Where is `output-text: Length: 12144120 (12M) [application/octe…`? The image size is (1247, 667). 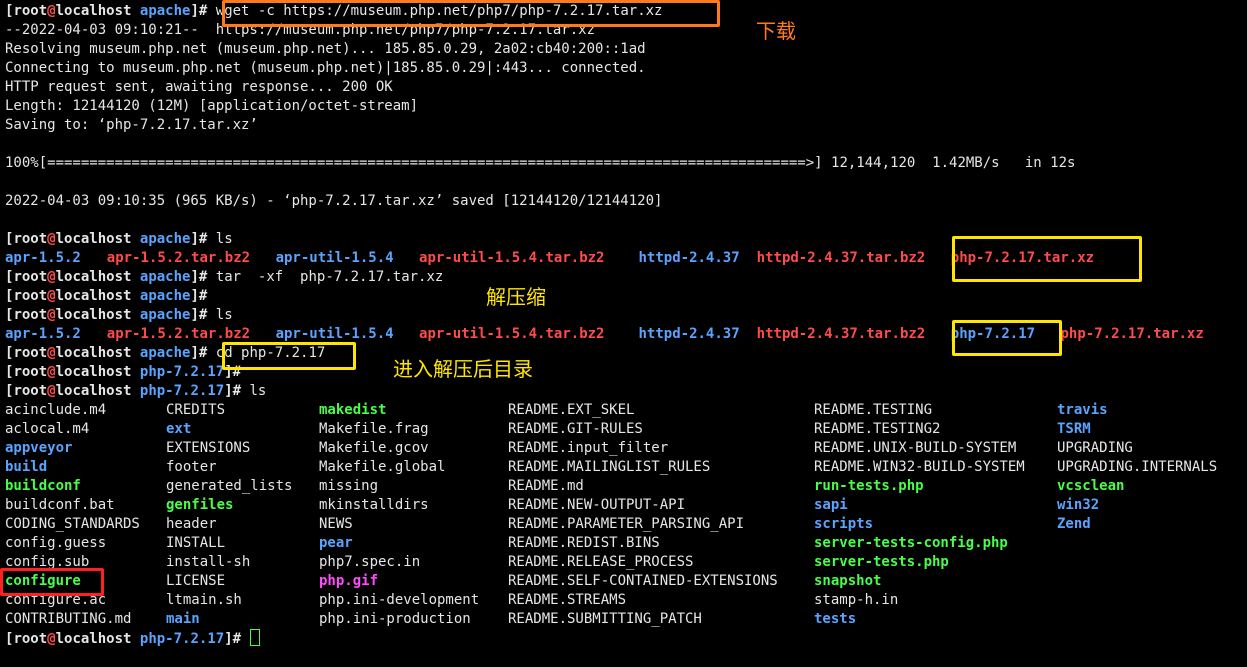 output-text: Length: 12144120 (12M) [application/octe… is located at coordinates (212, 106).